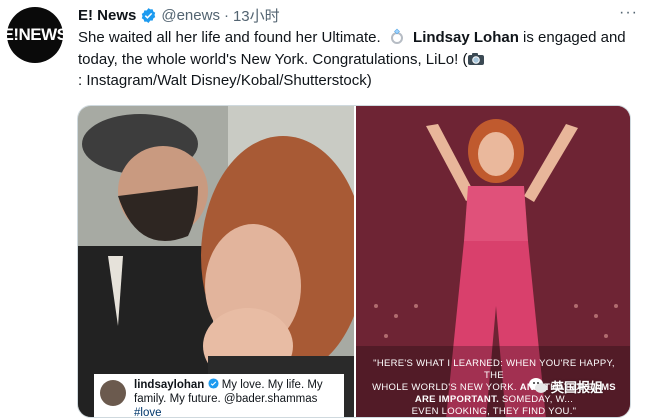 Image resolution: width=646 pixels, height=418 pixels. What do you see at coordinates (190, 15) in the screenshot?
I see `account-handle: @enews` at bounding box center [190, 15].